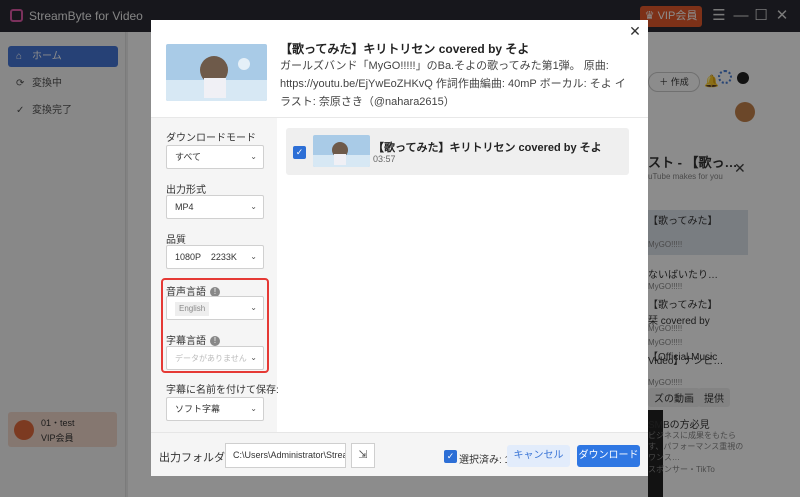 Image resolution: width=800 pixels, height=497 pixels. Describe the element at coordinates (635, 31) in the screenshot. I see `close-icon: ✕` at that location.